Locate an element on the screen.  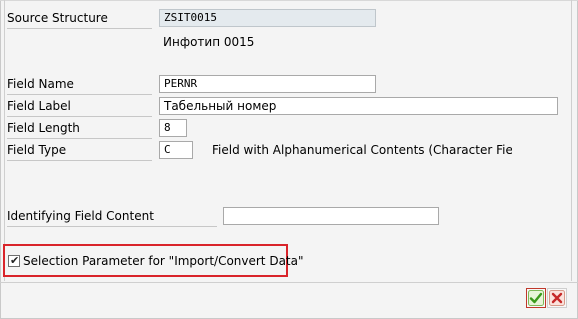
source-structure-description: Инфотип 0015 is located at coordinates (209, 42).